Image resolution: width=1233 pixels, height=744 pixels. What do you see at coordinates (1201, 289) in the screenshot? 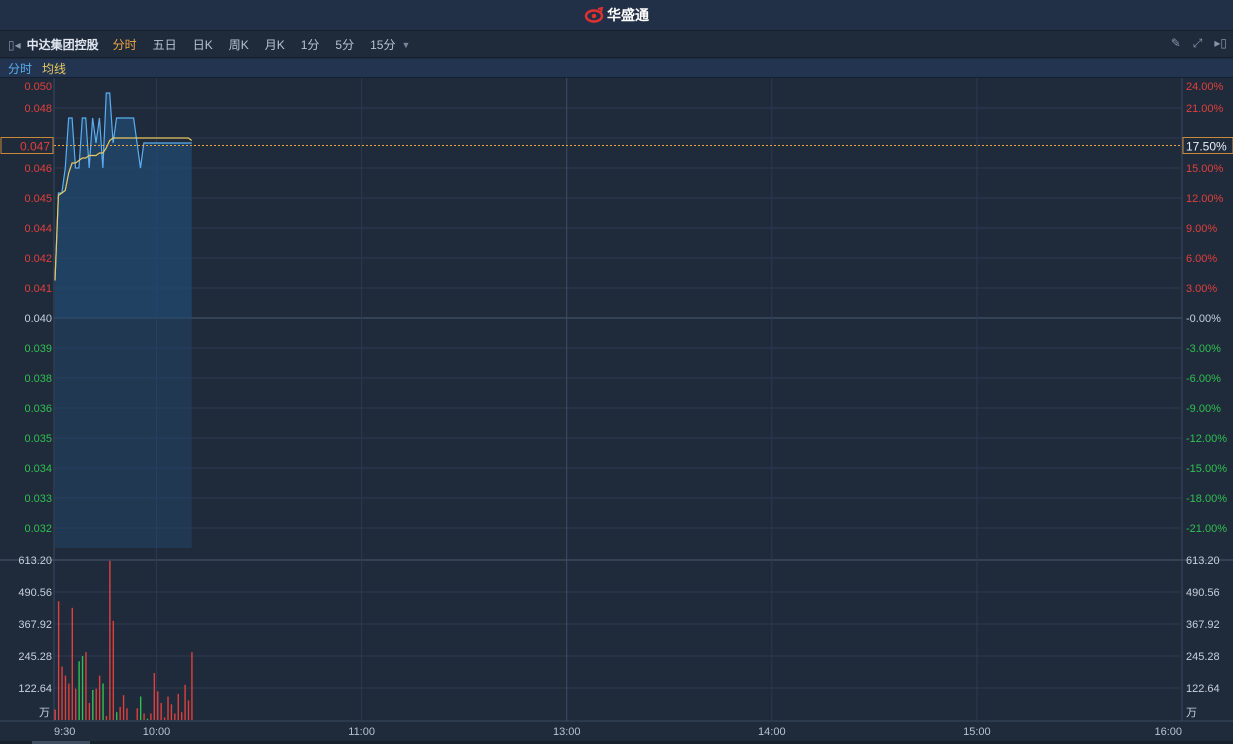
I see `pct-axis-label: 3.00%` at bounding box center [1201, 289].